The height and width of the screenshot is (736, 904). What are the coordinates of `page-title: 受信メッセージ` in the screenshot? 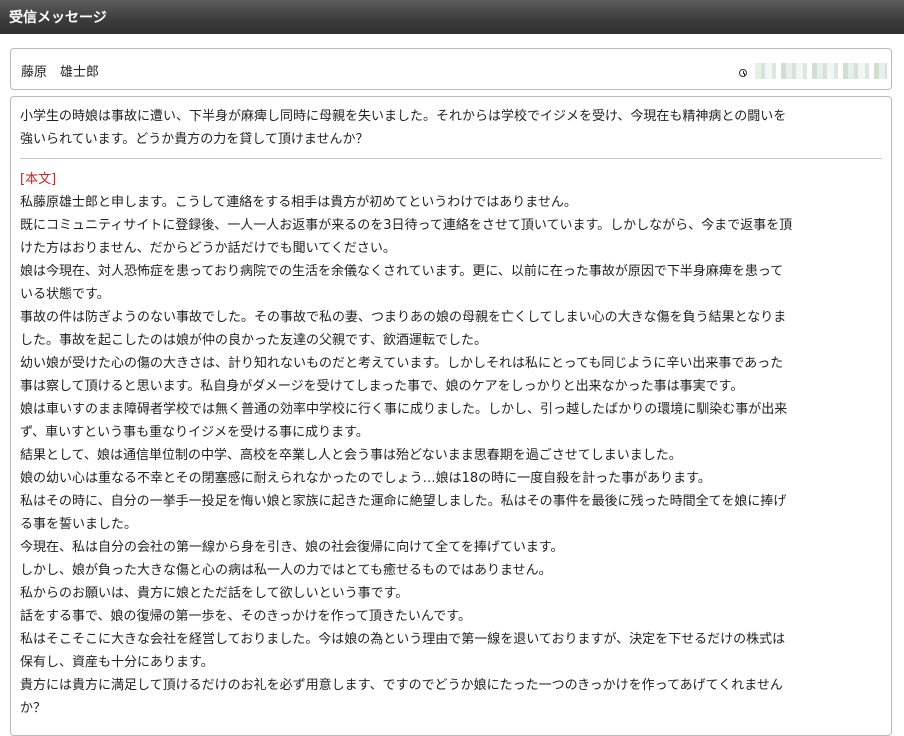 It's located at (58, 18).